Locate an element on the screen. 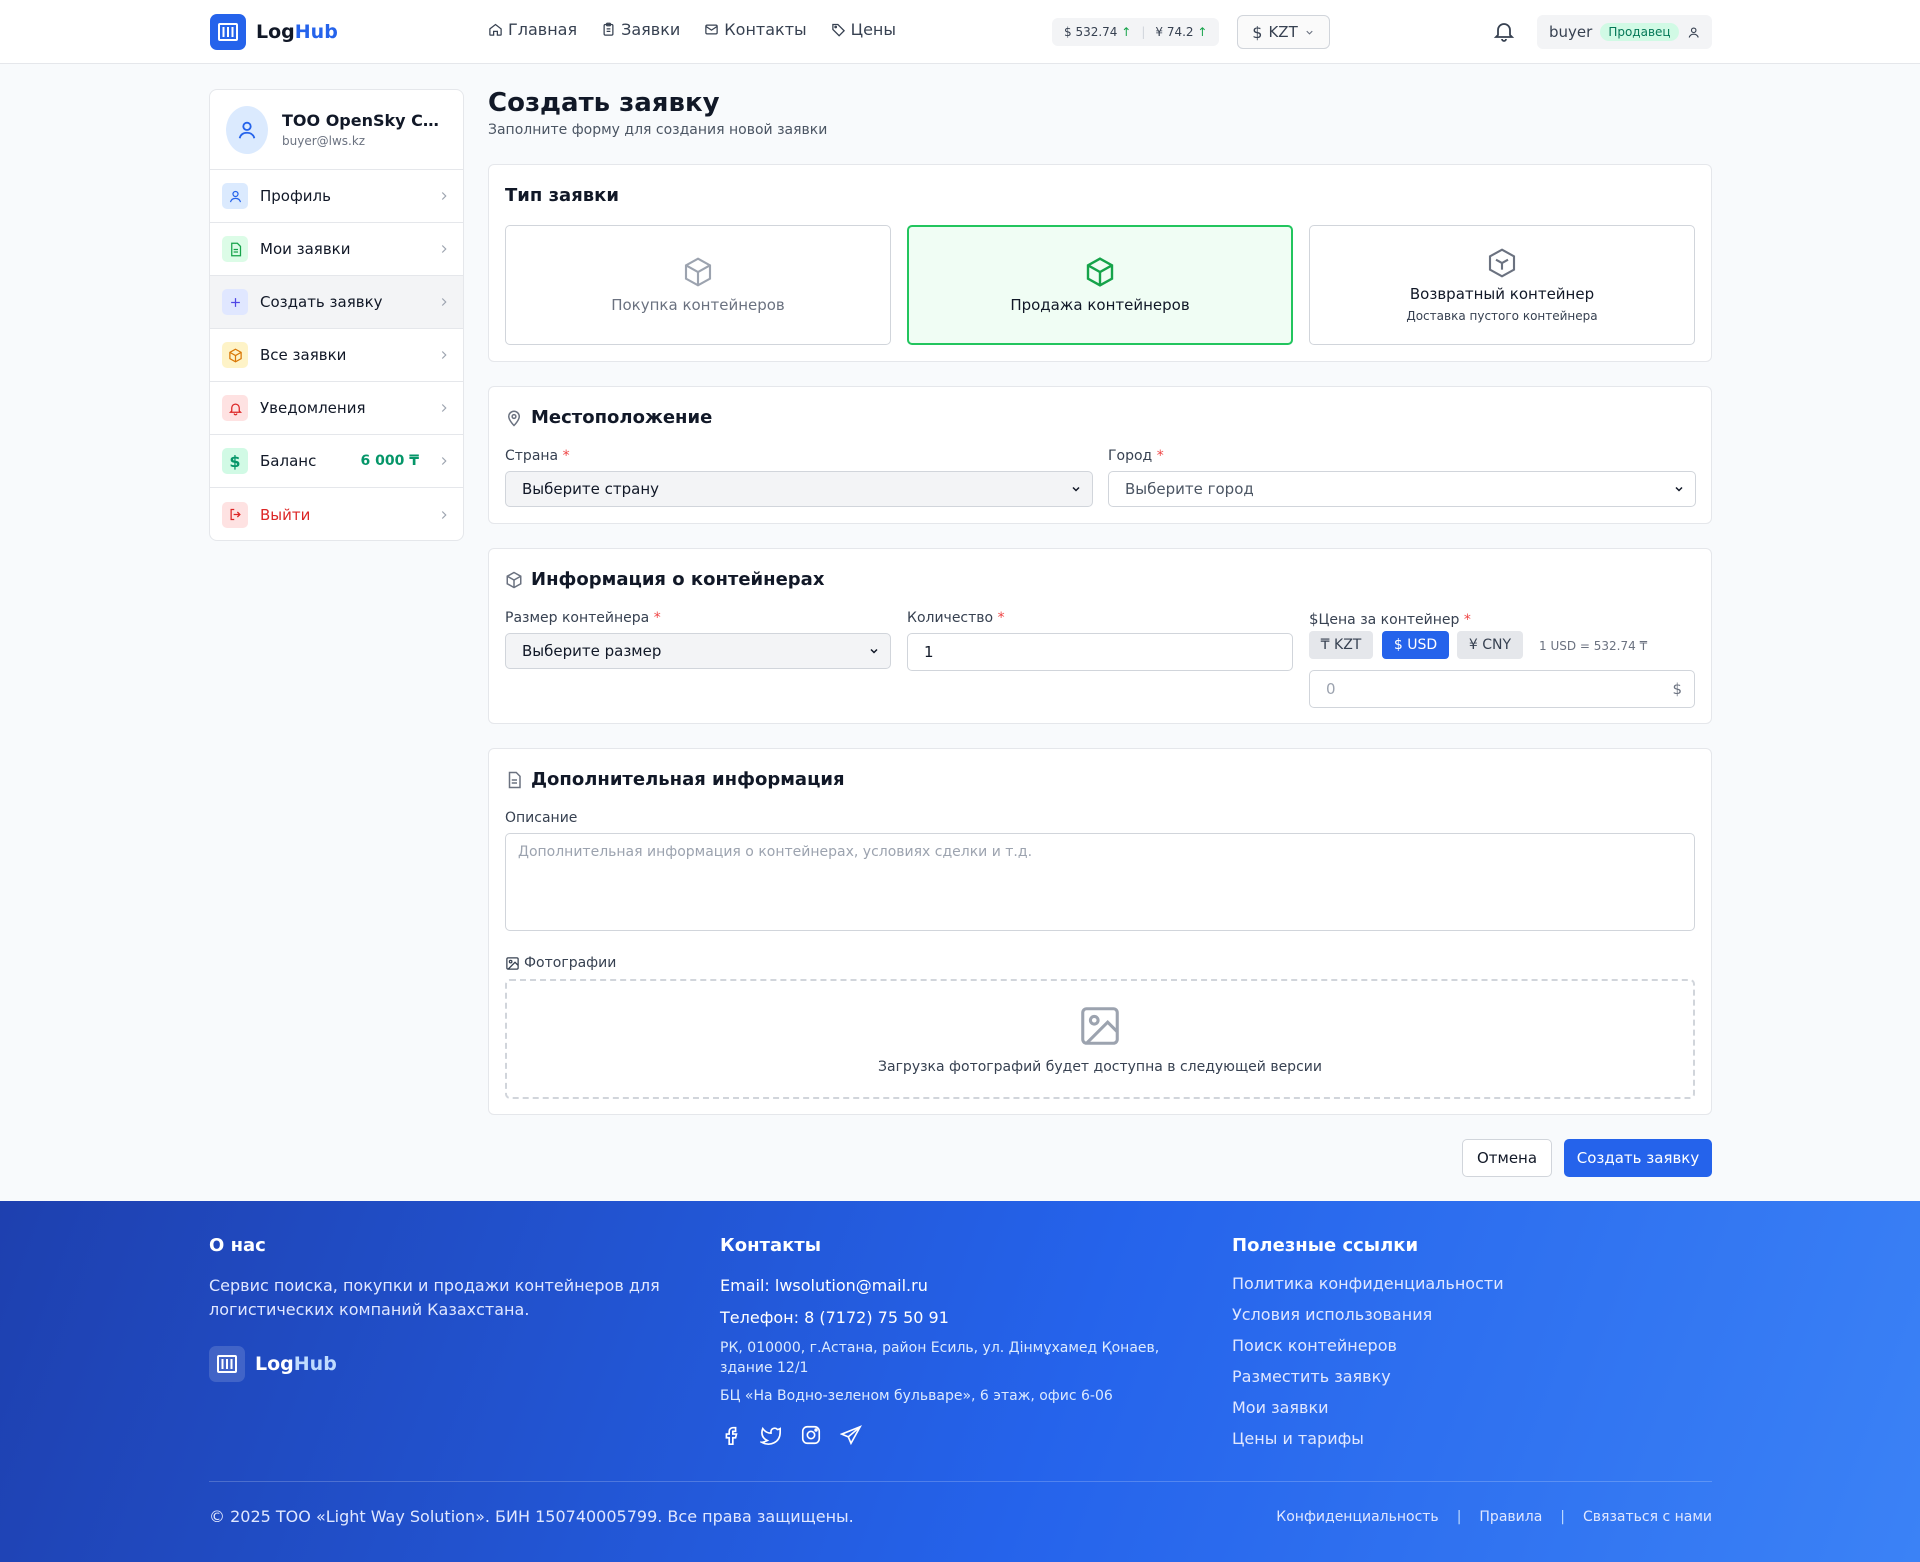 Image resolution: width=1920 pixels, height=1562 pixels. sidebar-item-balance: $ Баланс 6 000 ₸ is located at coordinates (336, 461).